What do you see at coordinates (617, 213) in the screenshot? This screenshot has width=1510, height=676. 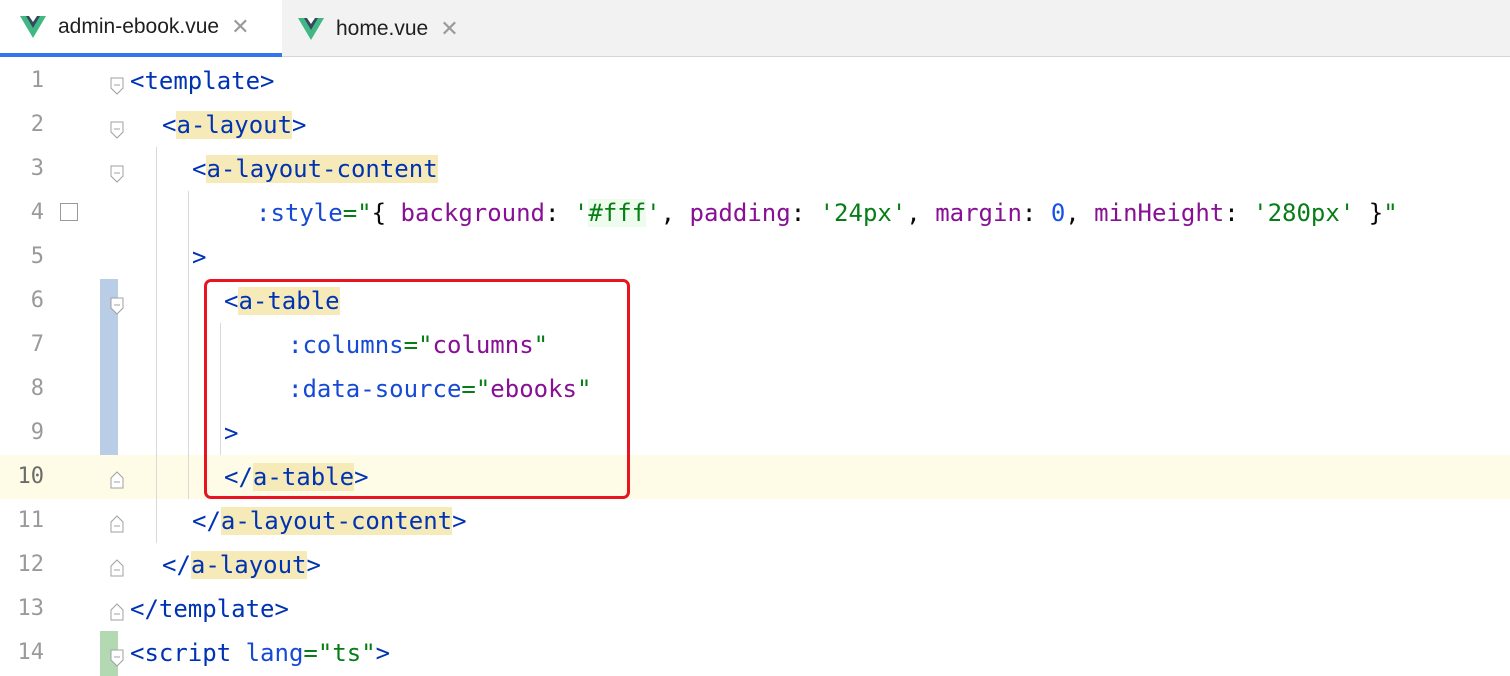 I see `color-value: #fff` at bounding box center [617, 213].